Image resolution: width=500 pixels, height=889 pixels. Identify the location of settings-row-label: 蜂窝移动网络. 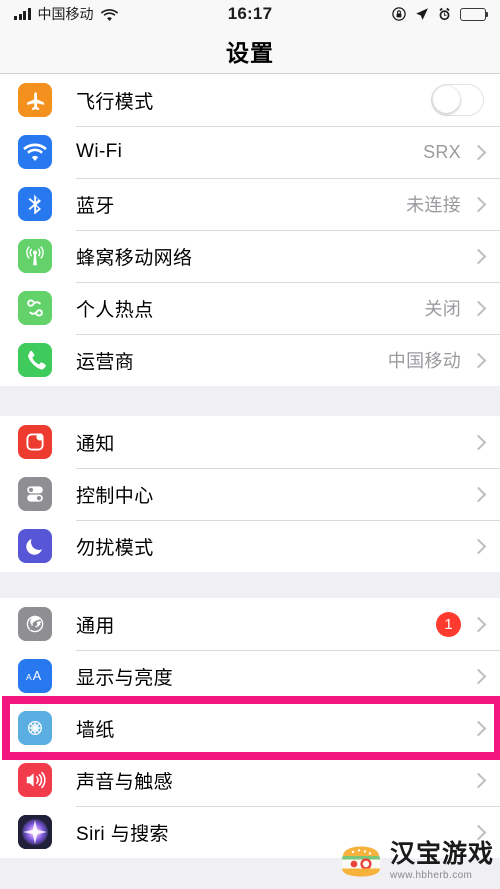
(134, 258).